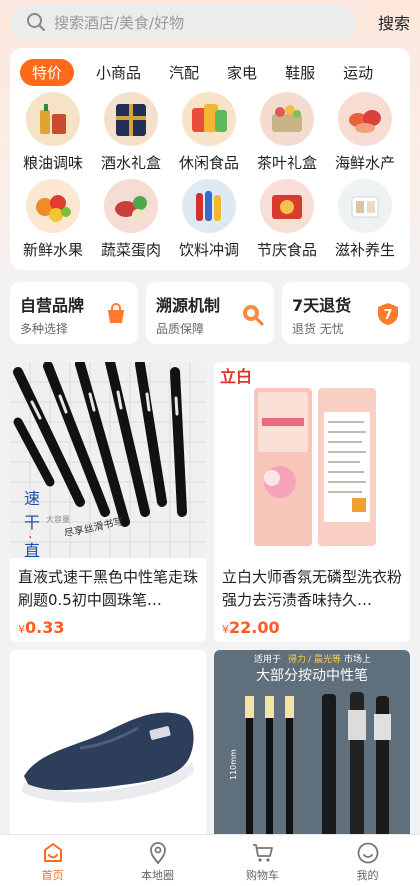 This screenshot has width=420, height=886. What do you see at coordinates (287, 206) in the screenshot?
I see `festival-food-icon` at bounding box center [287, 206].